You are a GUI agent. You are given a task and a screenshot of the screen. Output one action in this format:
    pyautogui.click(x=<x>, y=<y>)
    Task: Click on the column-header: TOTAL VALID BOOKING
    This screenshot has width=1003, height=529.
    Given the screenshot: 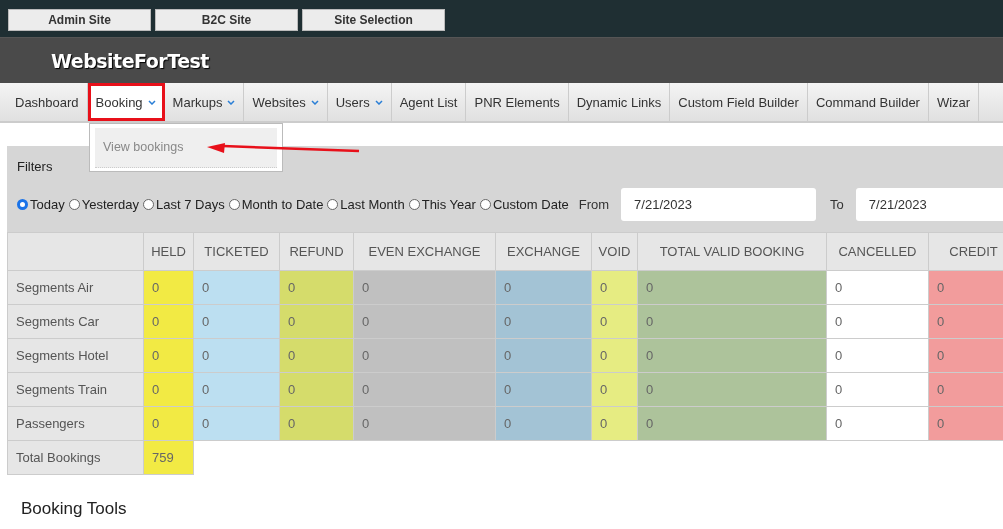 What is the action you would take?
    pyautogui.click(x=732, y=251)
    